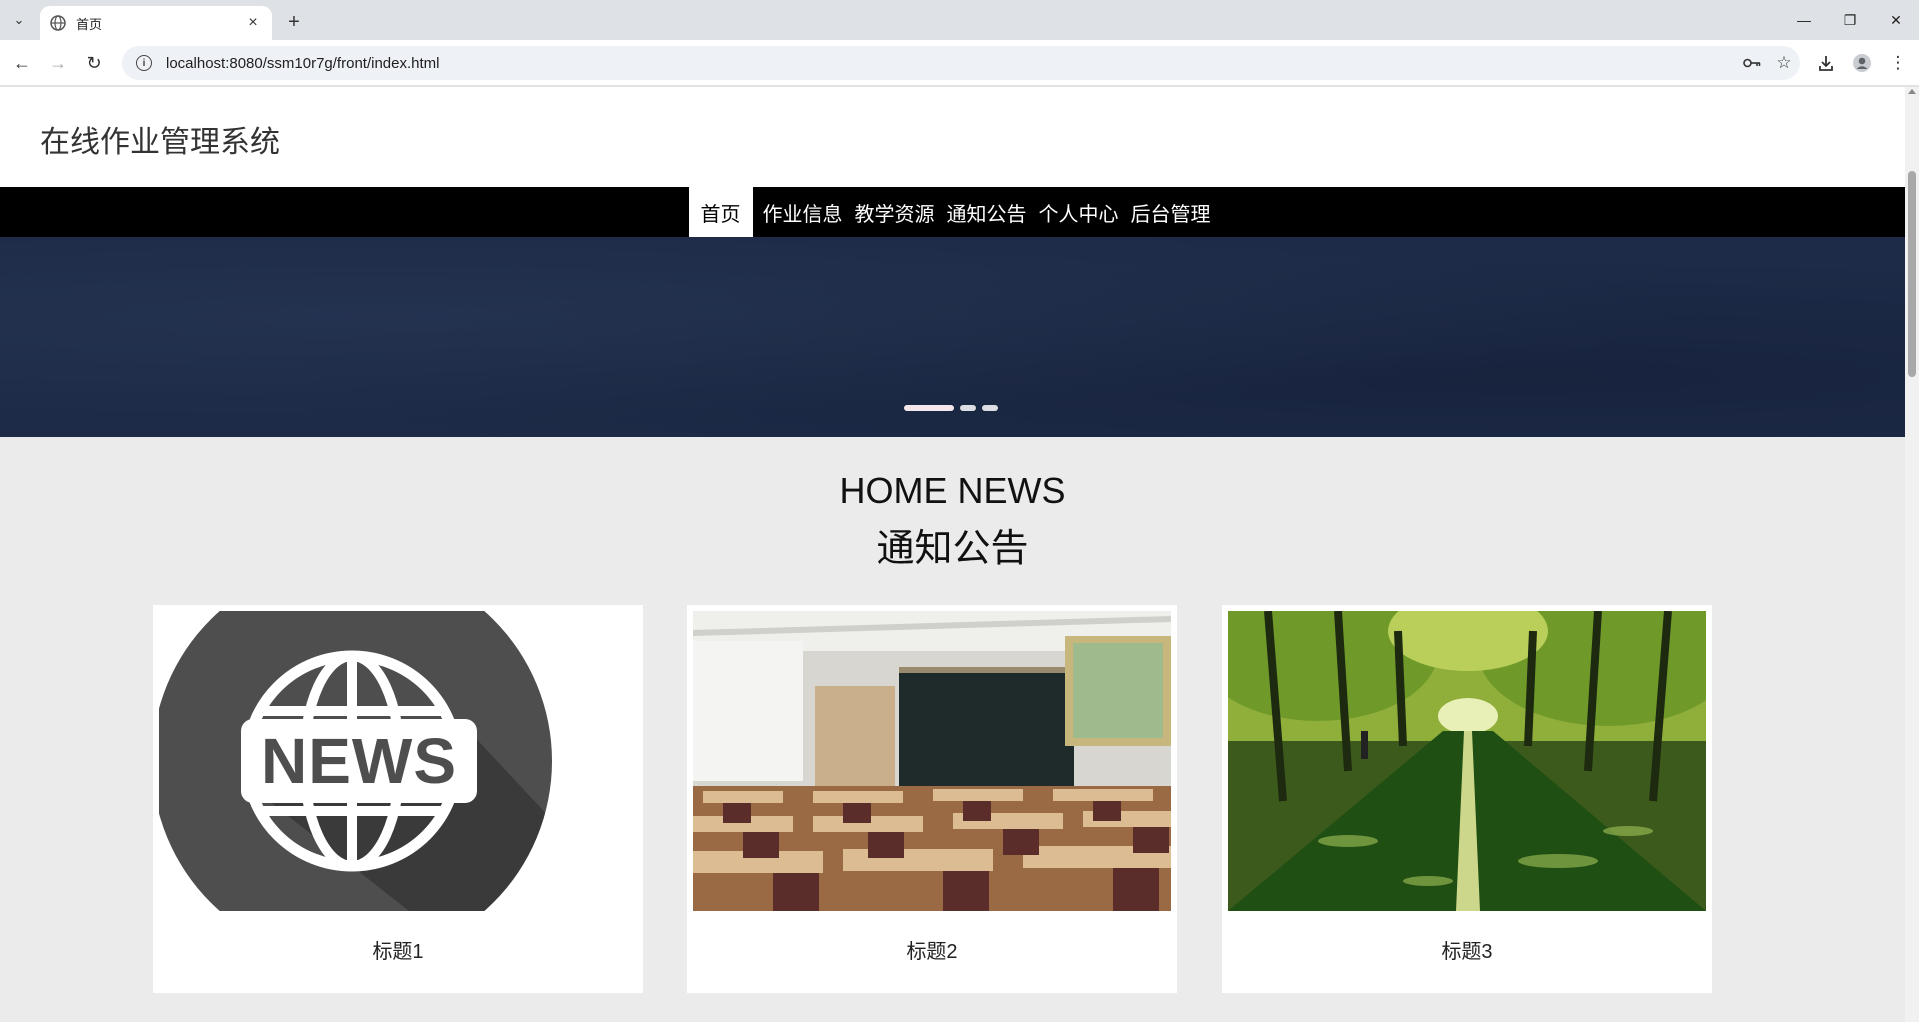  What do you see at coordinates (959, 20) in the screenshot?
I see `tab-strip: ⌄ 首页 × + — ❐ ✕` at bounding box center [959, 20].